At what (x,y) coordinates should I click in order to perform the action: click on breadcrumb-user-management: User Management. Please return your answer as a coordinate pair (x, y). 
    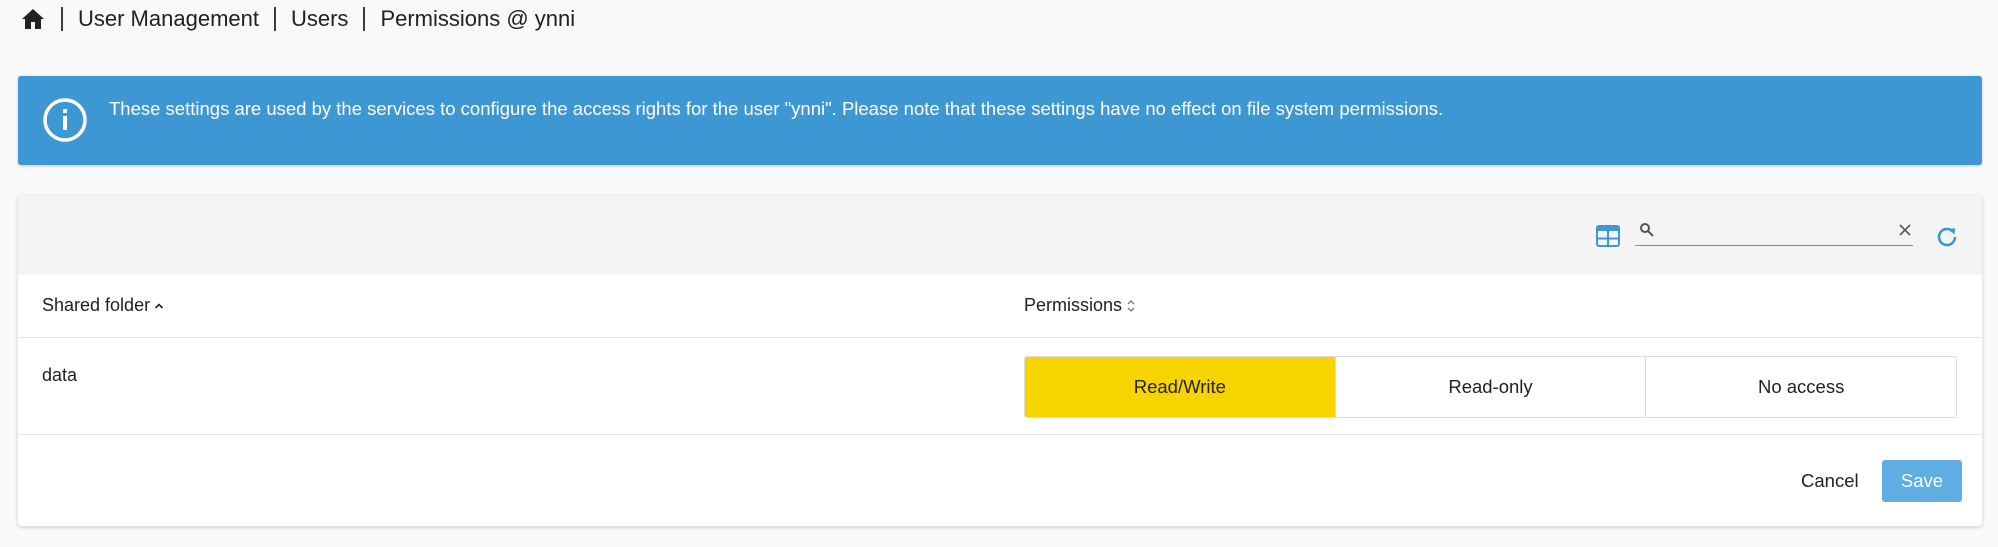
    Looking at the image, I should click on (168, 19).